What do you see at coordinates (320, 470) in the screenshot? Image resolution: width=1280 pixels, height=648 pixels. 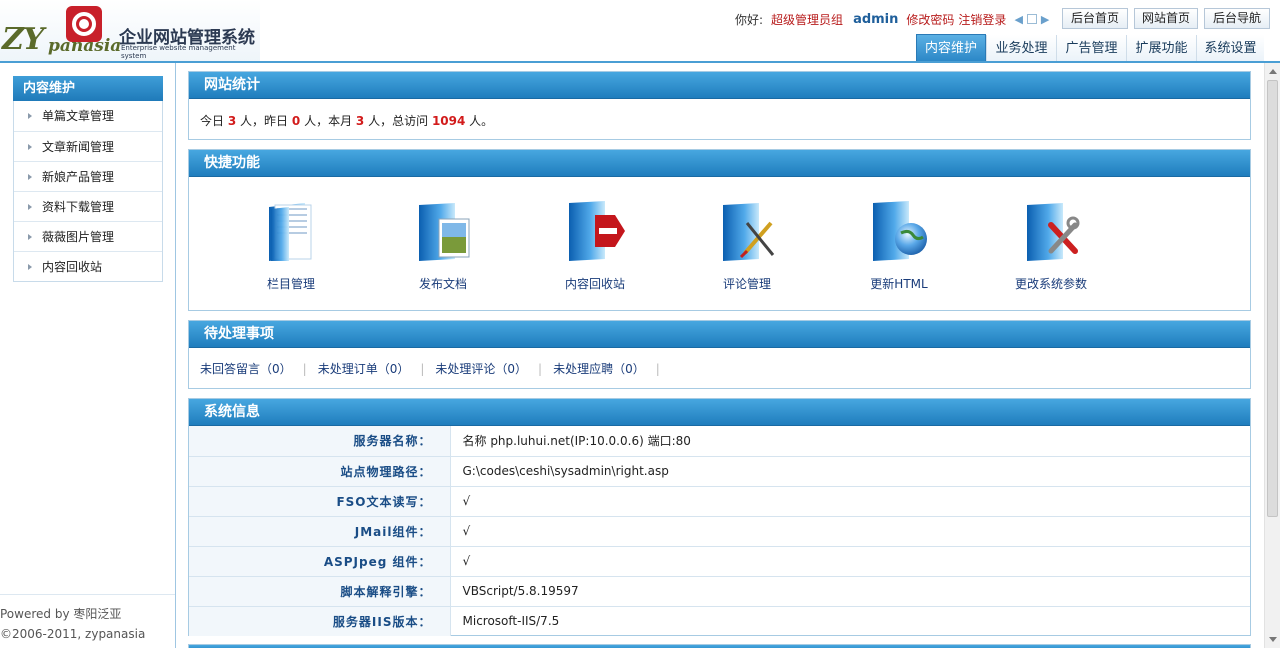 I see `sysinfo-key: 站点物理路径：` at bounding box center [320, 470].